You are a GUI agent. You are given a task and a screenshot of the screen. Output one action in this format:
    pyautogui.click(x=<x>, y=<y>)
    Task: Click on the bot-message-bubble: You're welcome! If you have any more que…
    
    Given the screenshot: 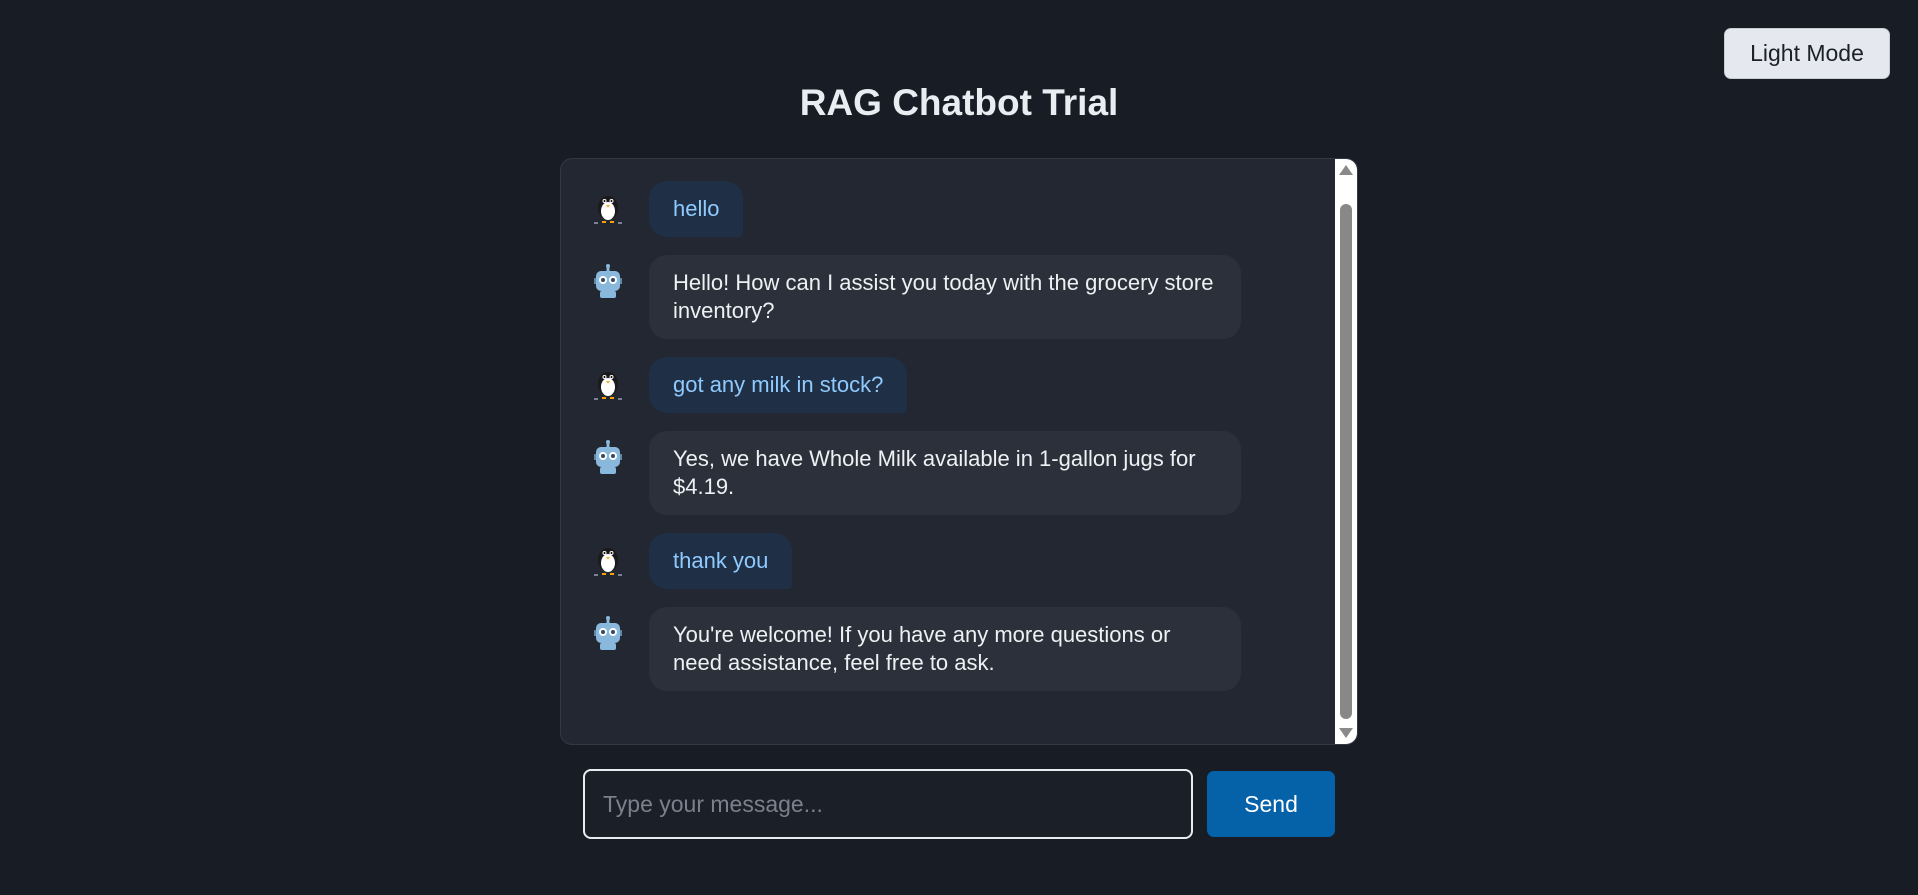 What is the action you would take?
    pyautogui.click(x=945, y=649)
    